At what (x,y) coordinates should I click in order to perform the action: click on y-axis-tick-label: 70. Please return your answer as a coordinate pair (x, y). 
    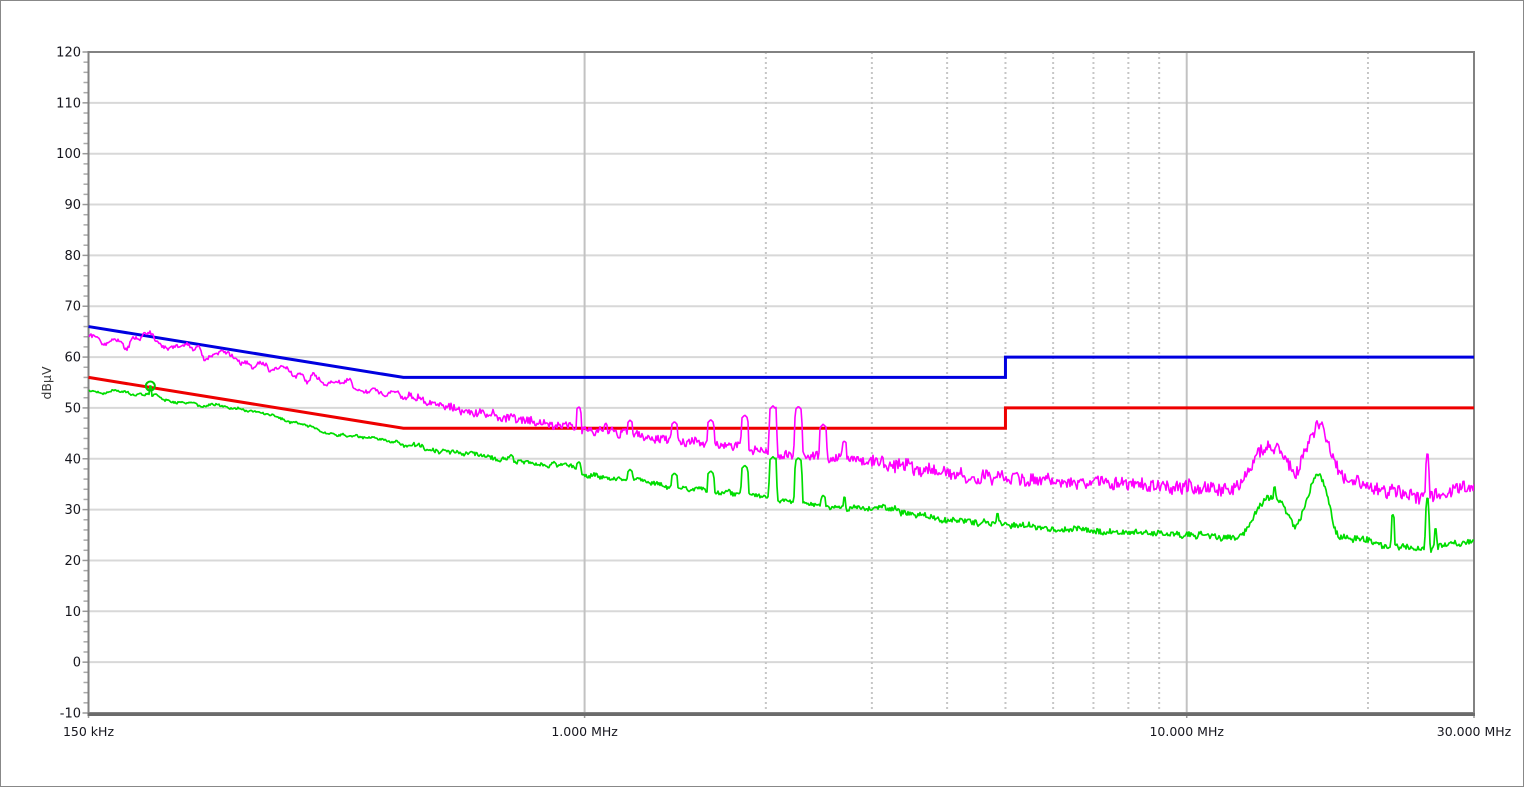
    Looking at the image, I should click on (72, 307).